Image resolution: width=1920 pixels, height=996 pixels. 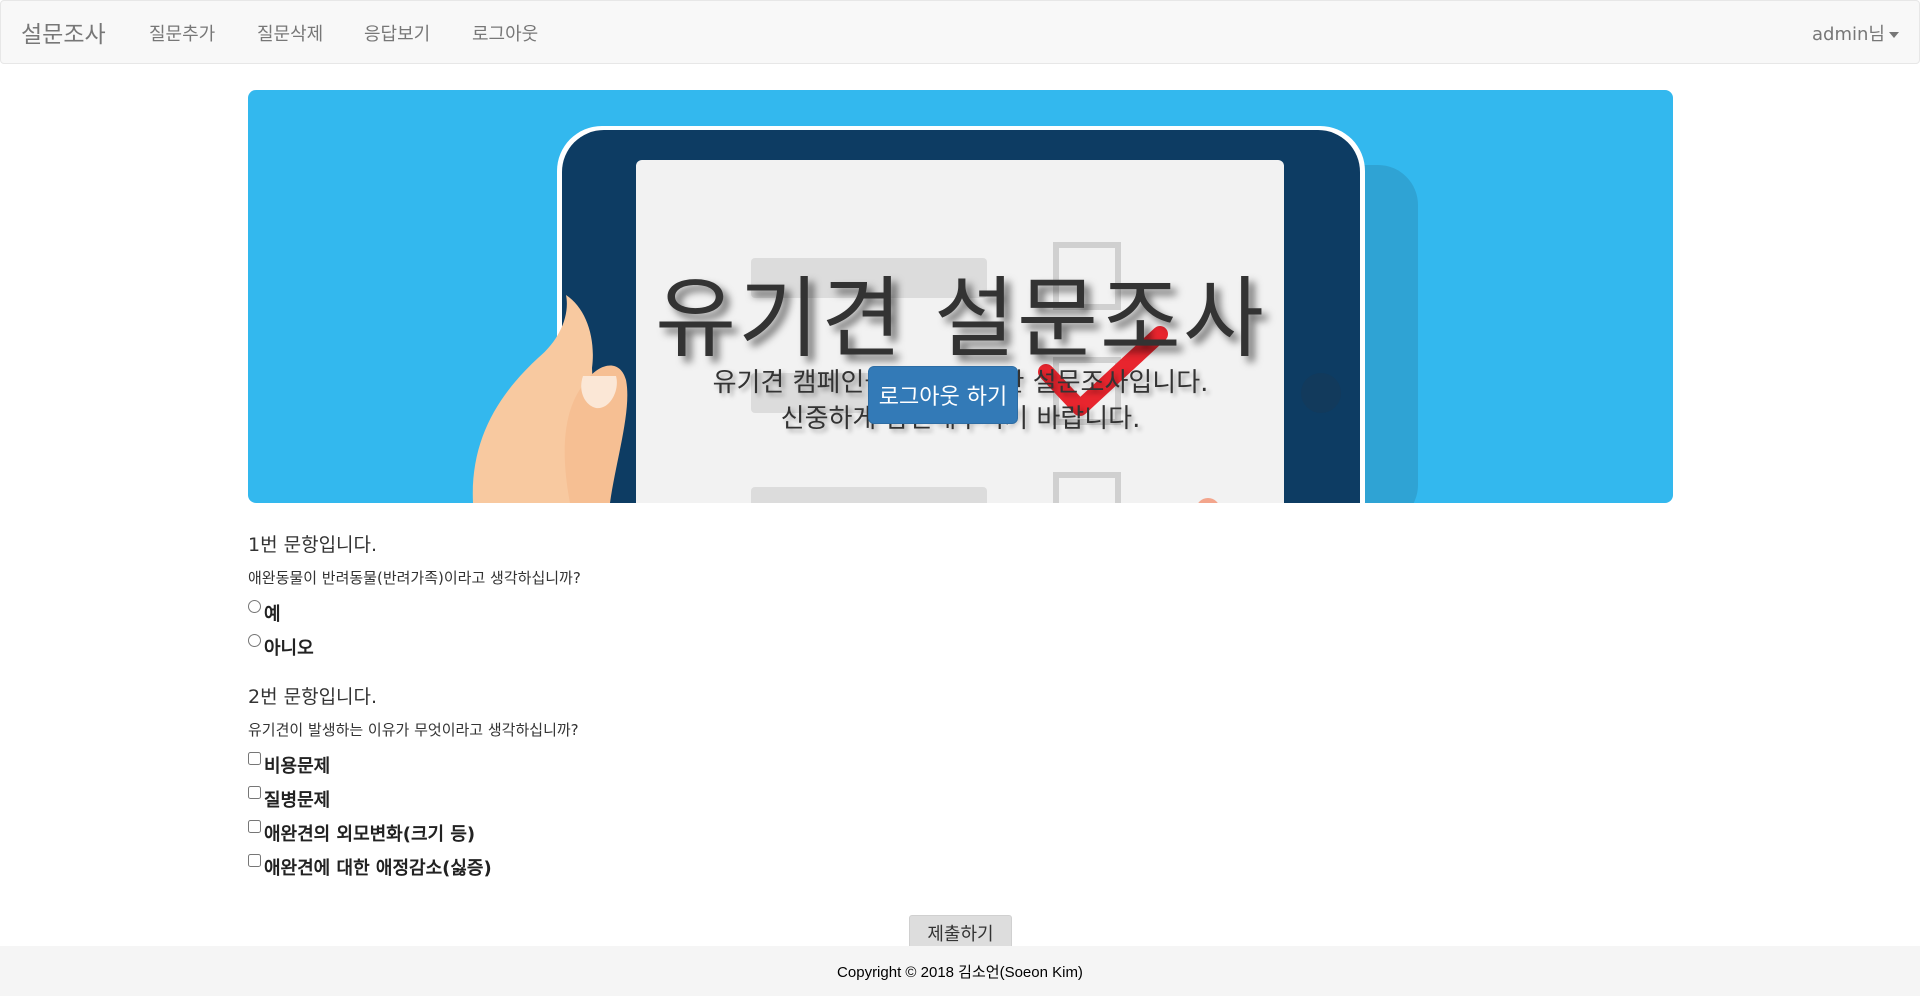 What do you see at coordinates (290, 33) in the screenshot?
I see `nav-delete-question: 질문삭제` at bounding box center [290, 33].